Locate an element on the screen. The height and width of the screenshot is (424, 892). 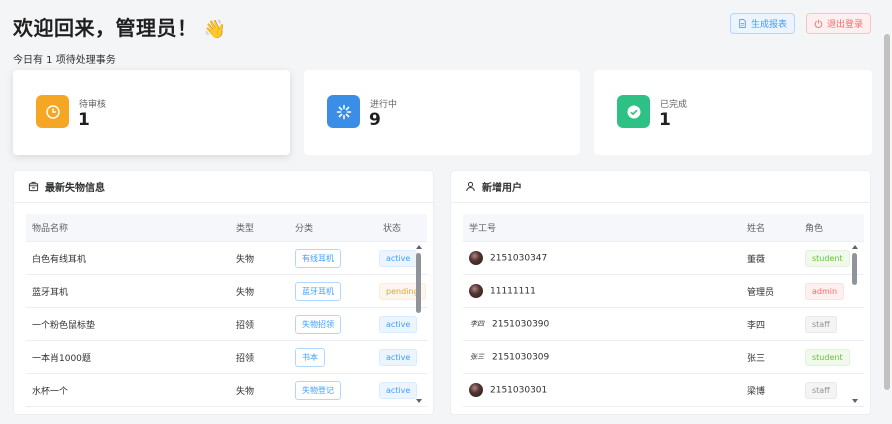
user-name: 李四 is located at coordinates (756, 325).